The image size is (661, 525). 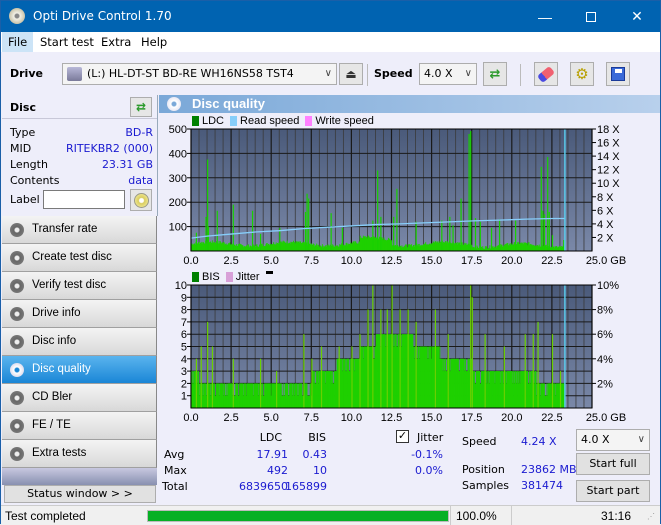 I want to click on eject-button: ⏏, so click(x=351, y=74).